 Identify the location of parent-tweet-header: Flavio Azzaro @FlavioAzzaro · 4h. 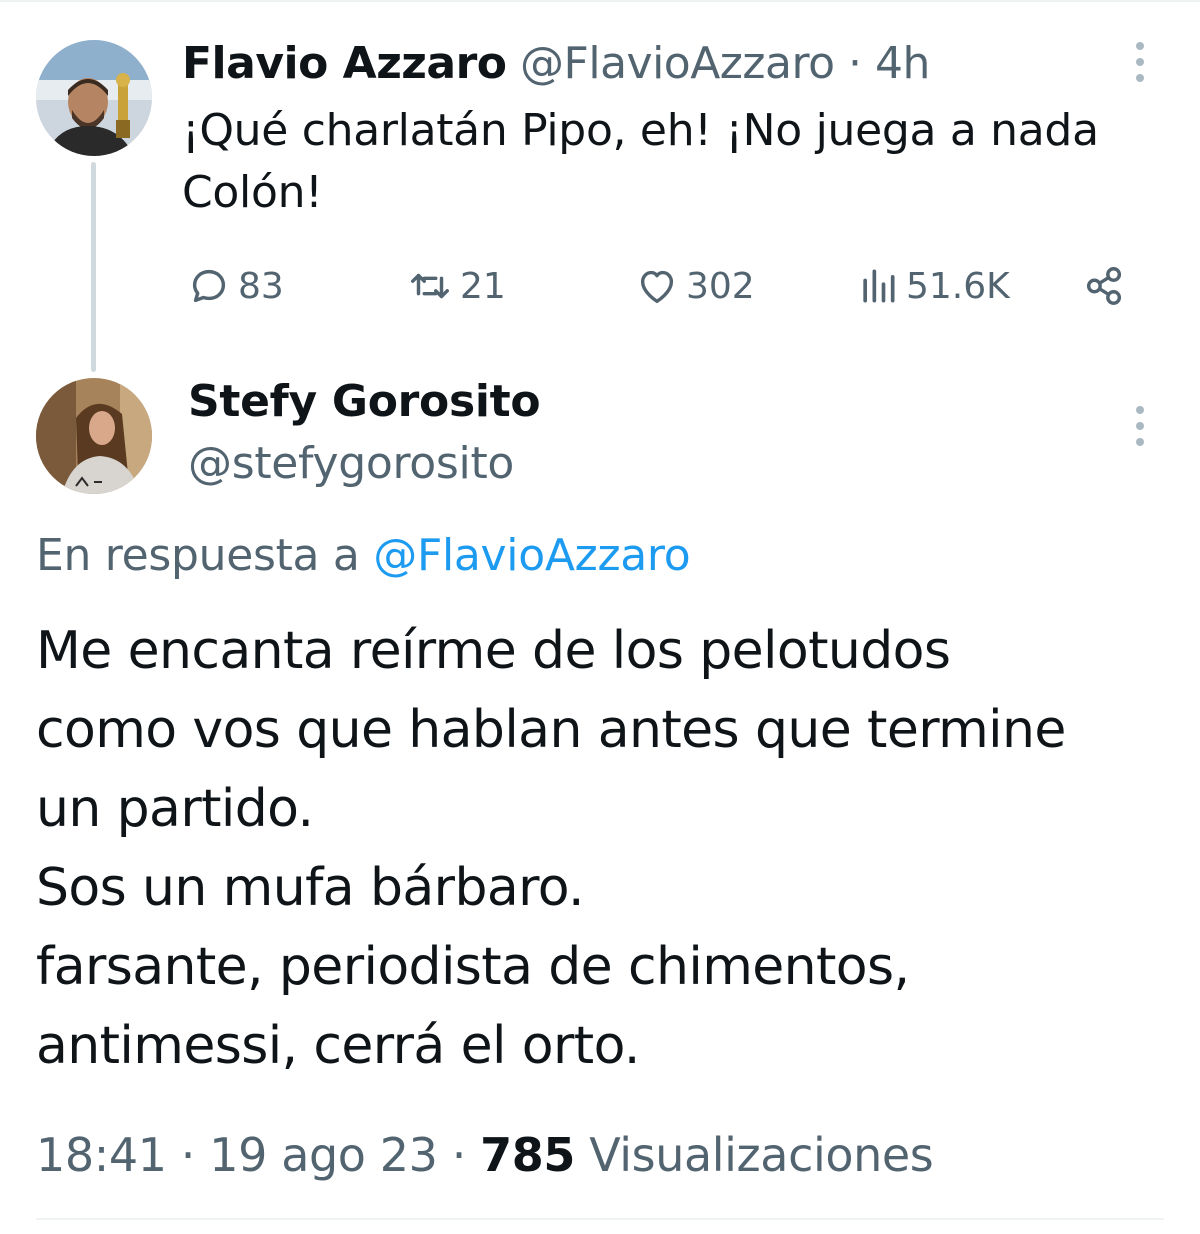
(556, 64).